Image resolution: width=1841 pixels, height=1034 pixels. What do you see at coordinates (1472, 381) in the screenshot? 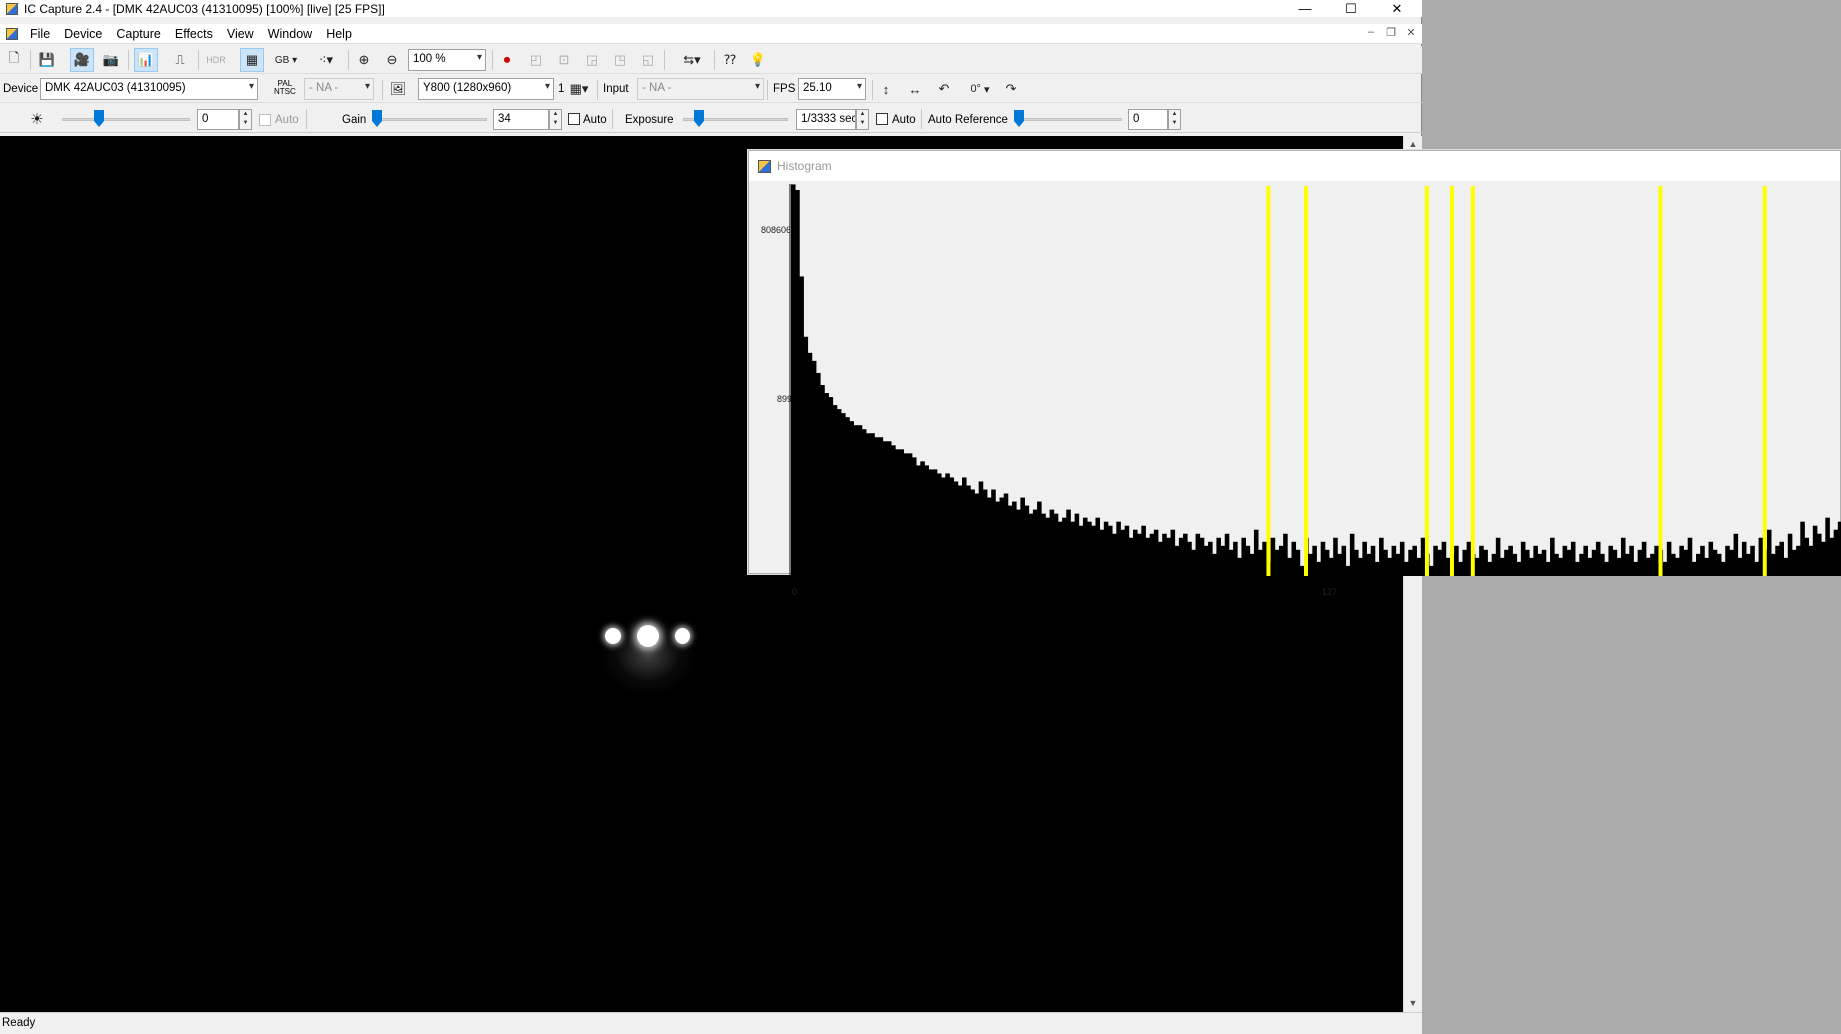
I see `histogram-saturation-marker` at bounding box center [1472, 381].